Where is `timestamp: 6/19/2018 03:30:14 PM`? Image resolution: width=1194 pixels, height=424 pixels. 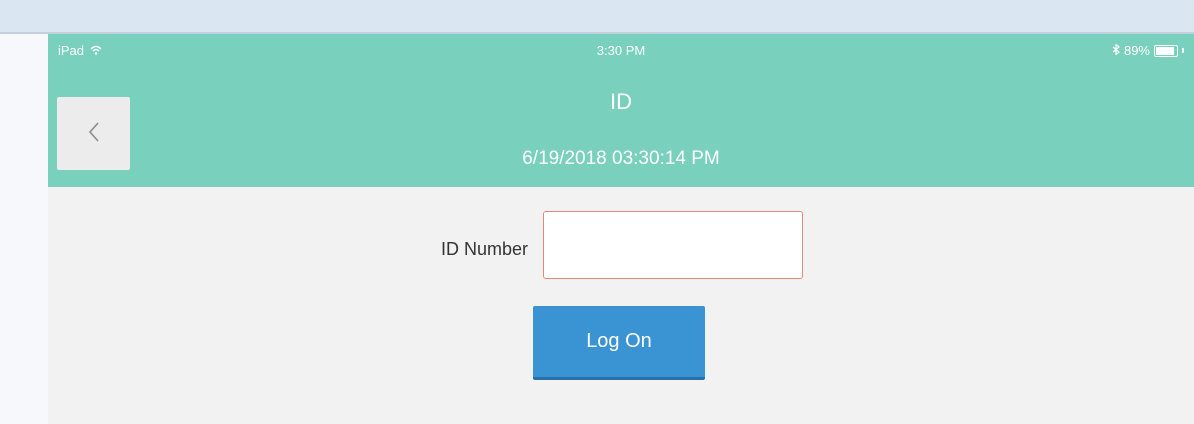 timestamp: 6/19/2018 03:30:14 PM is located at coordinates (621, 158).